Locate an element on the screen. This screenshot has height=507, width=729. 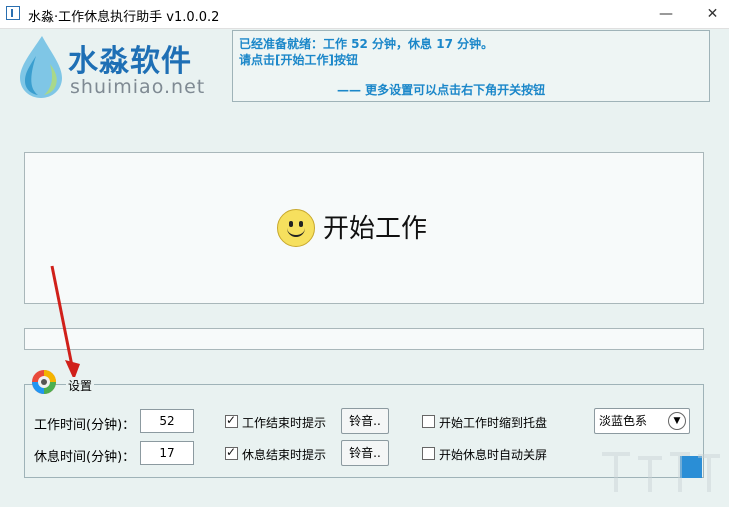
app-icon is located at coordinates (13, 13).